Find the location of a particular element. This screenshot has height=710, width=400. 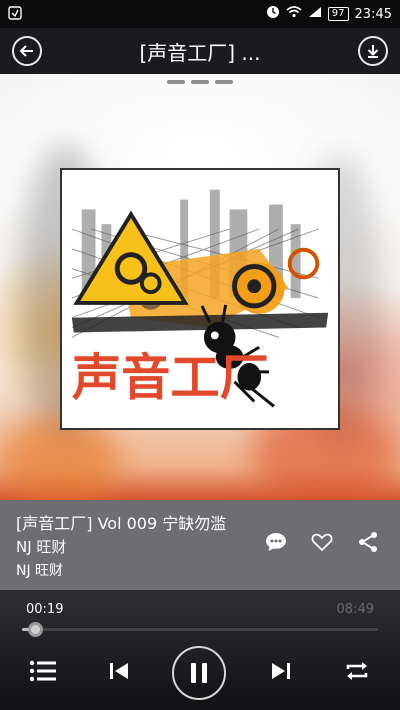

progress-knob is located at coordinates (35, 629).